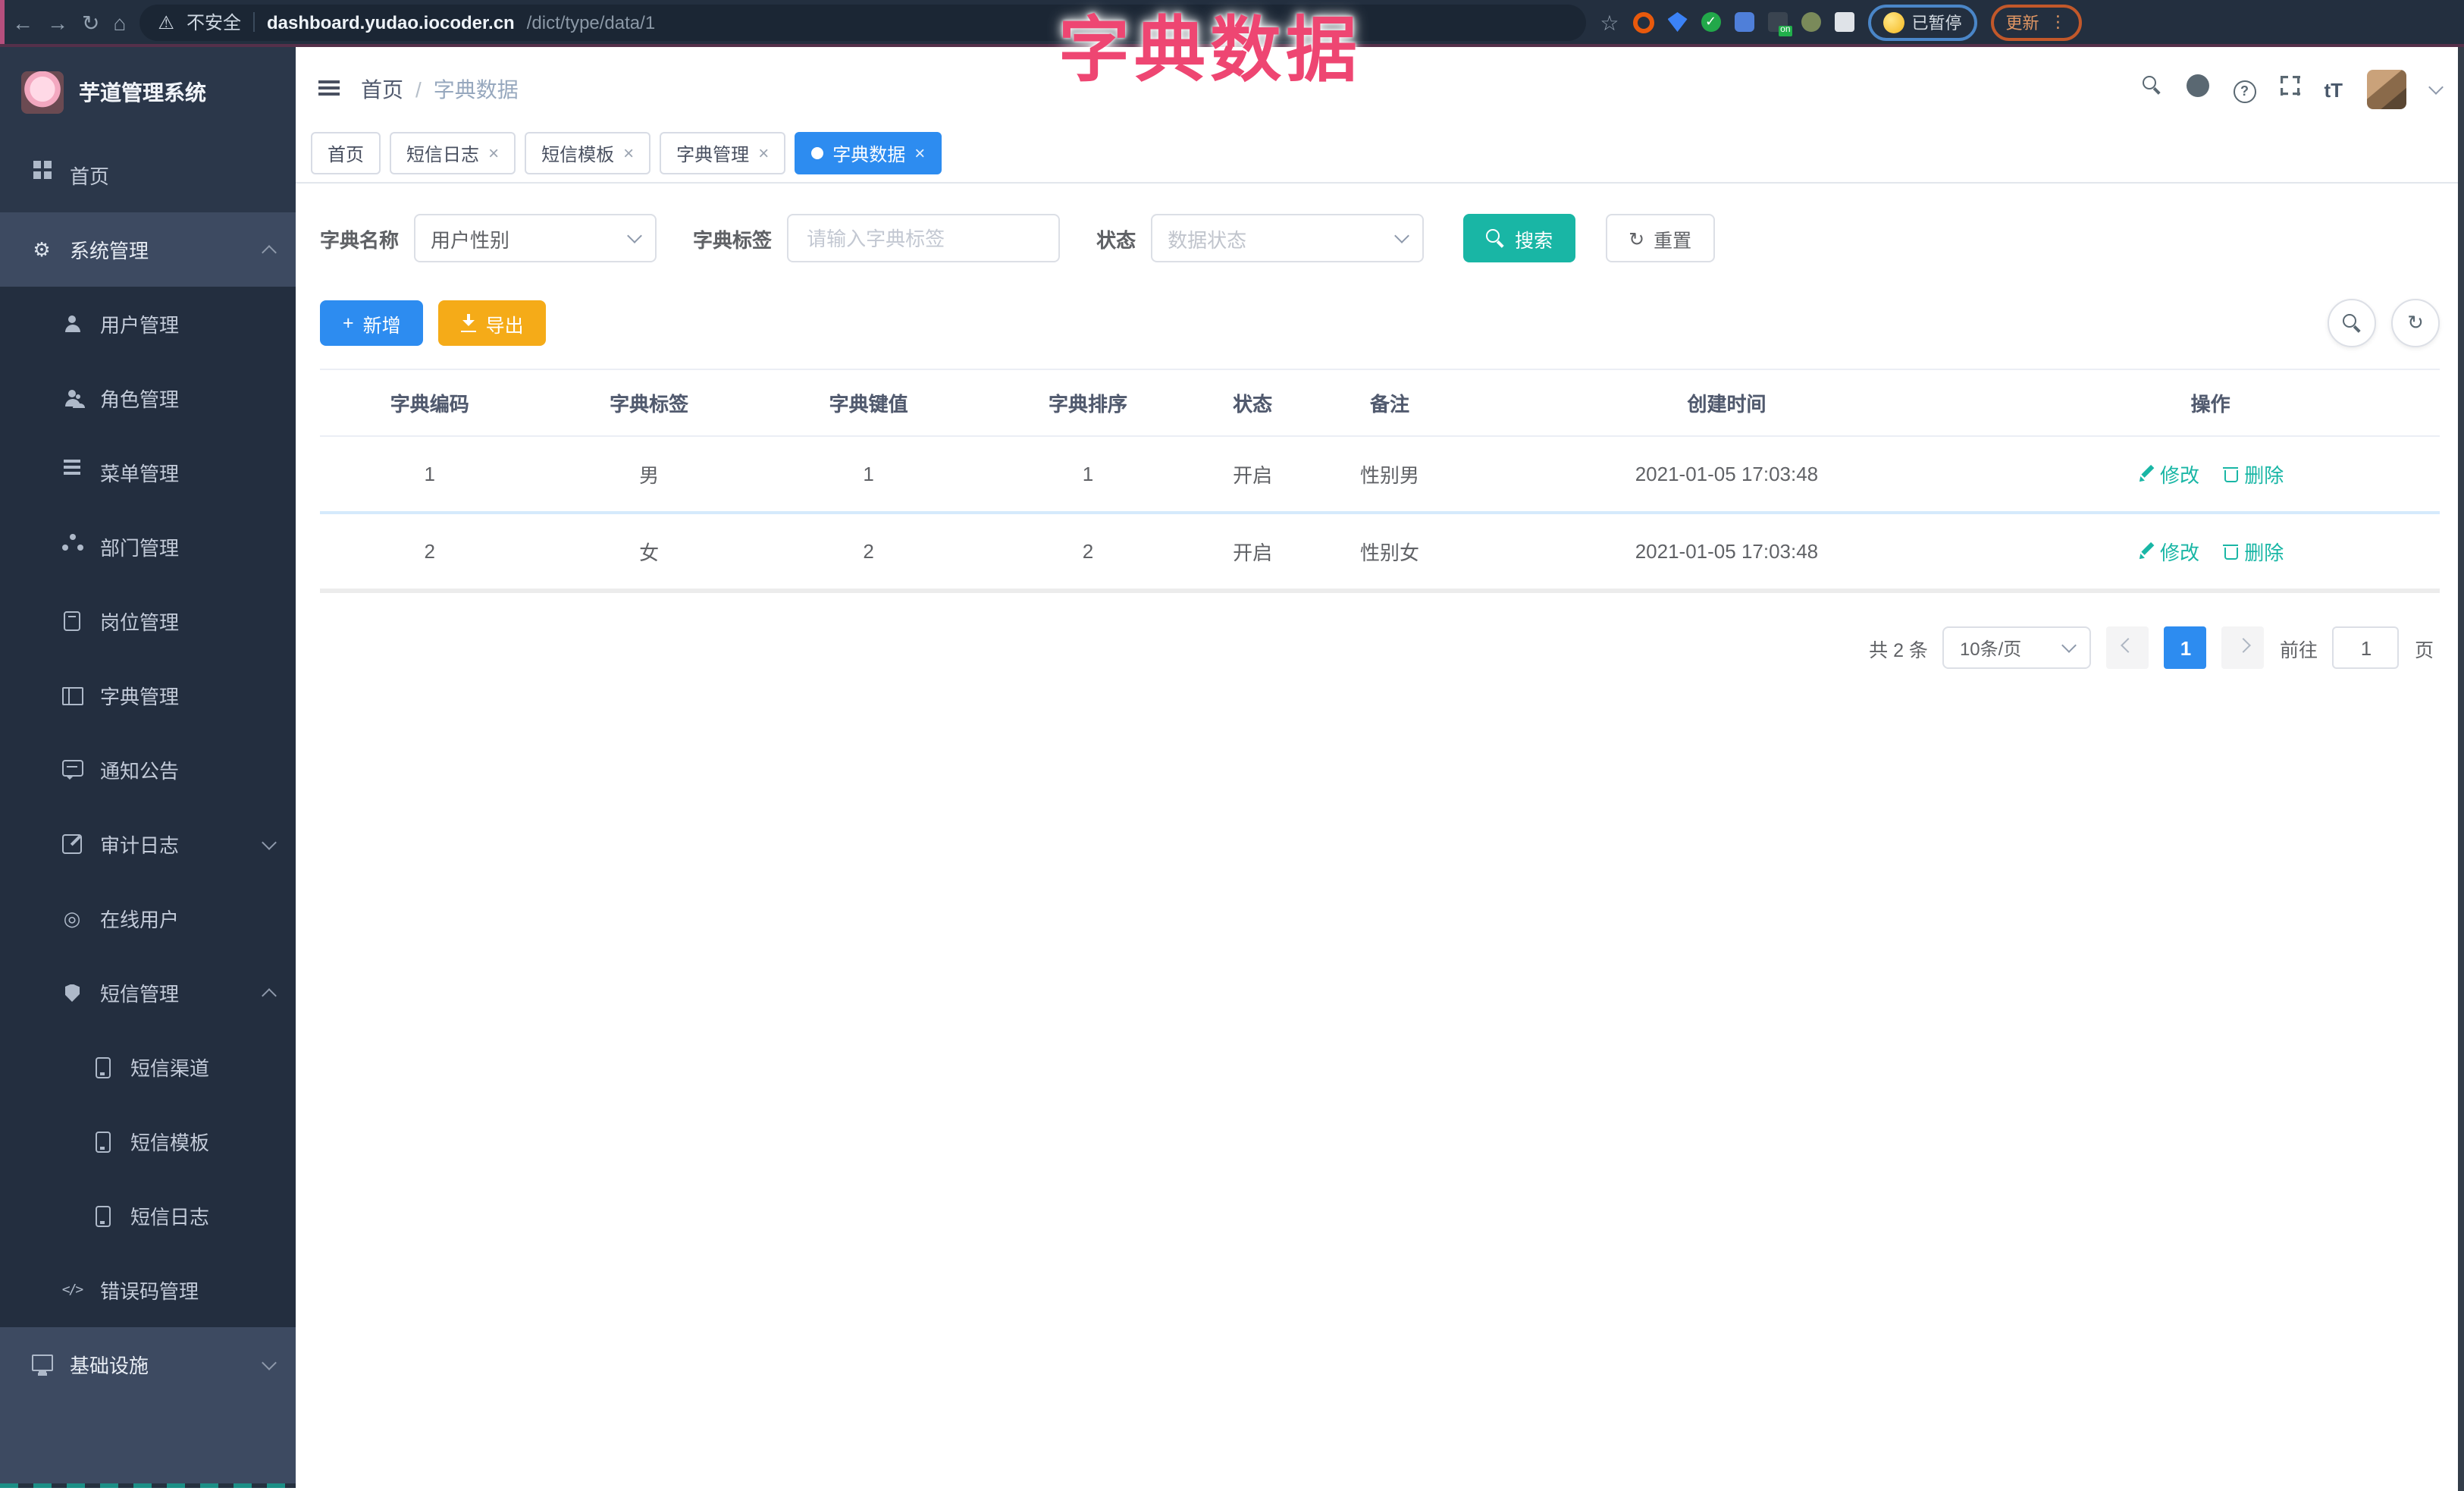  Describe the element at coordinates (148, 695) in the screenshot. I see `sidebar-item-dict-management: 字典管理` at that location.